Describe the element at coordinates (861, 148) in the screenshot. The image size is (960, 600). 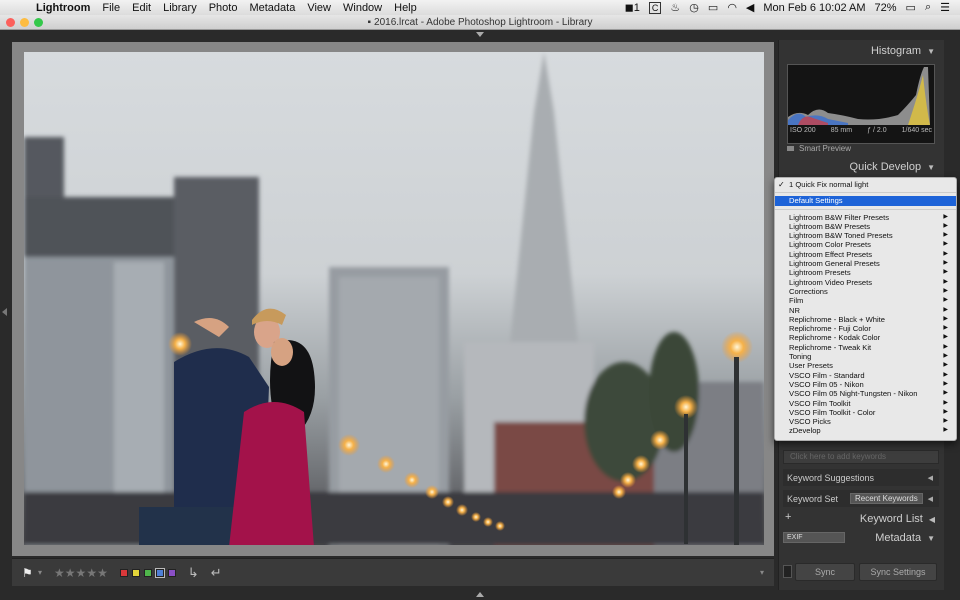
I see `smart-preview-status: Smart Preview` at that location.